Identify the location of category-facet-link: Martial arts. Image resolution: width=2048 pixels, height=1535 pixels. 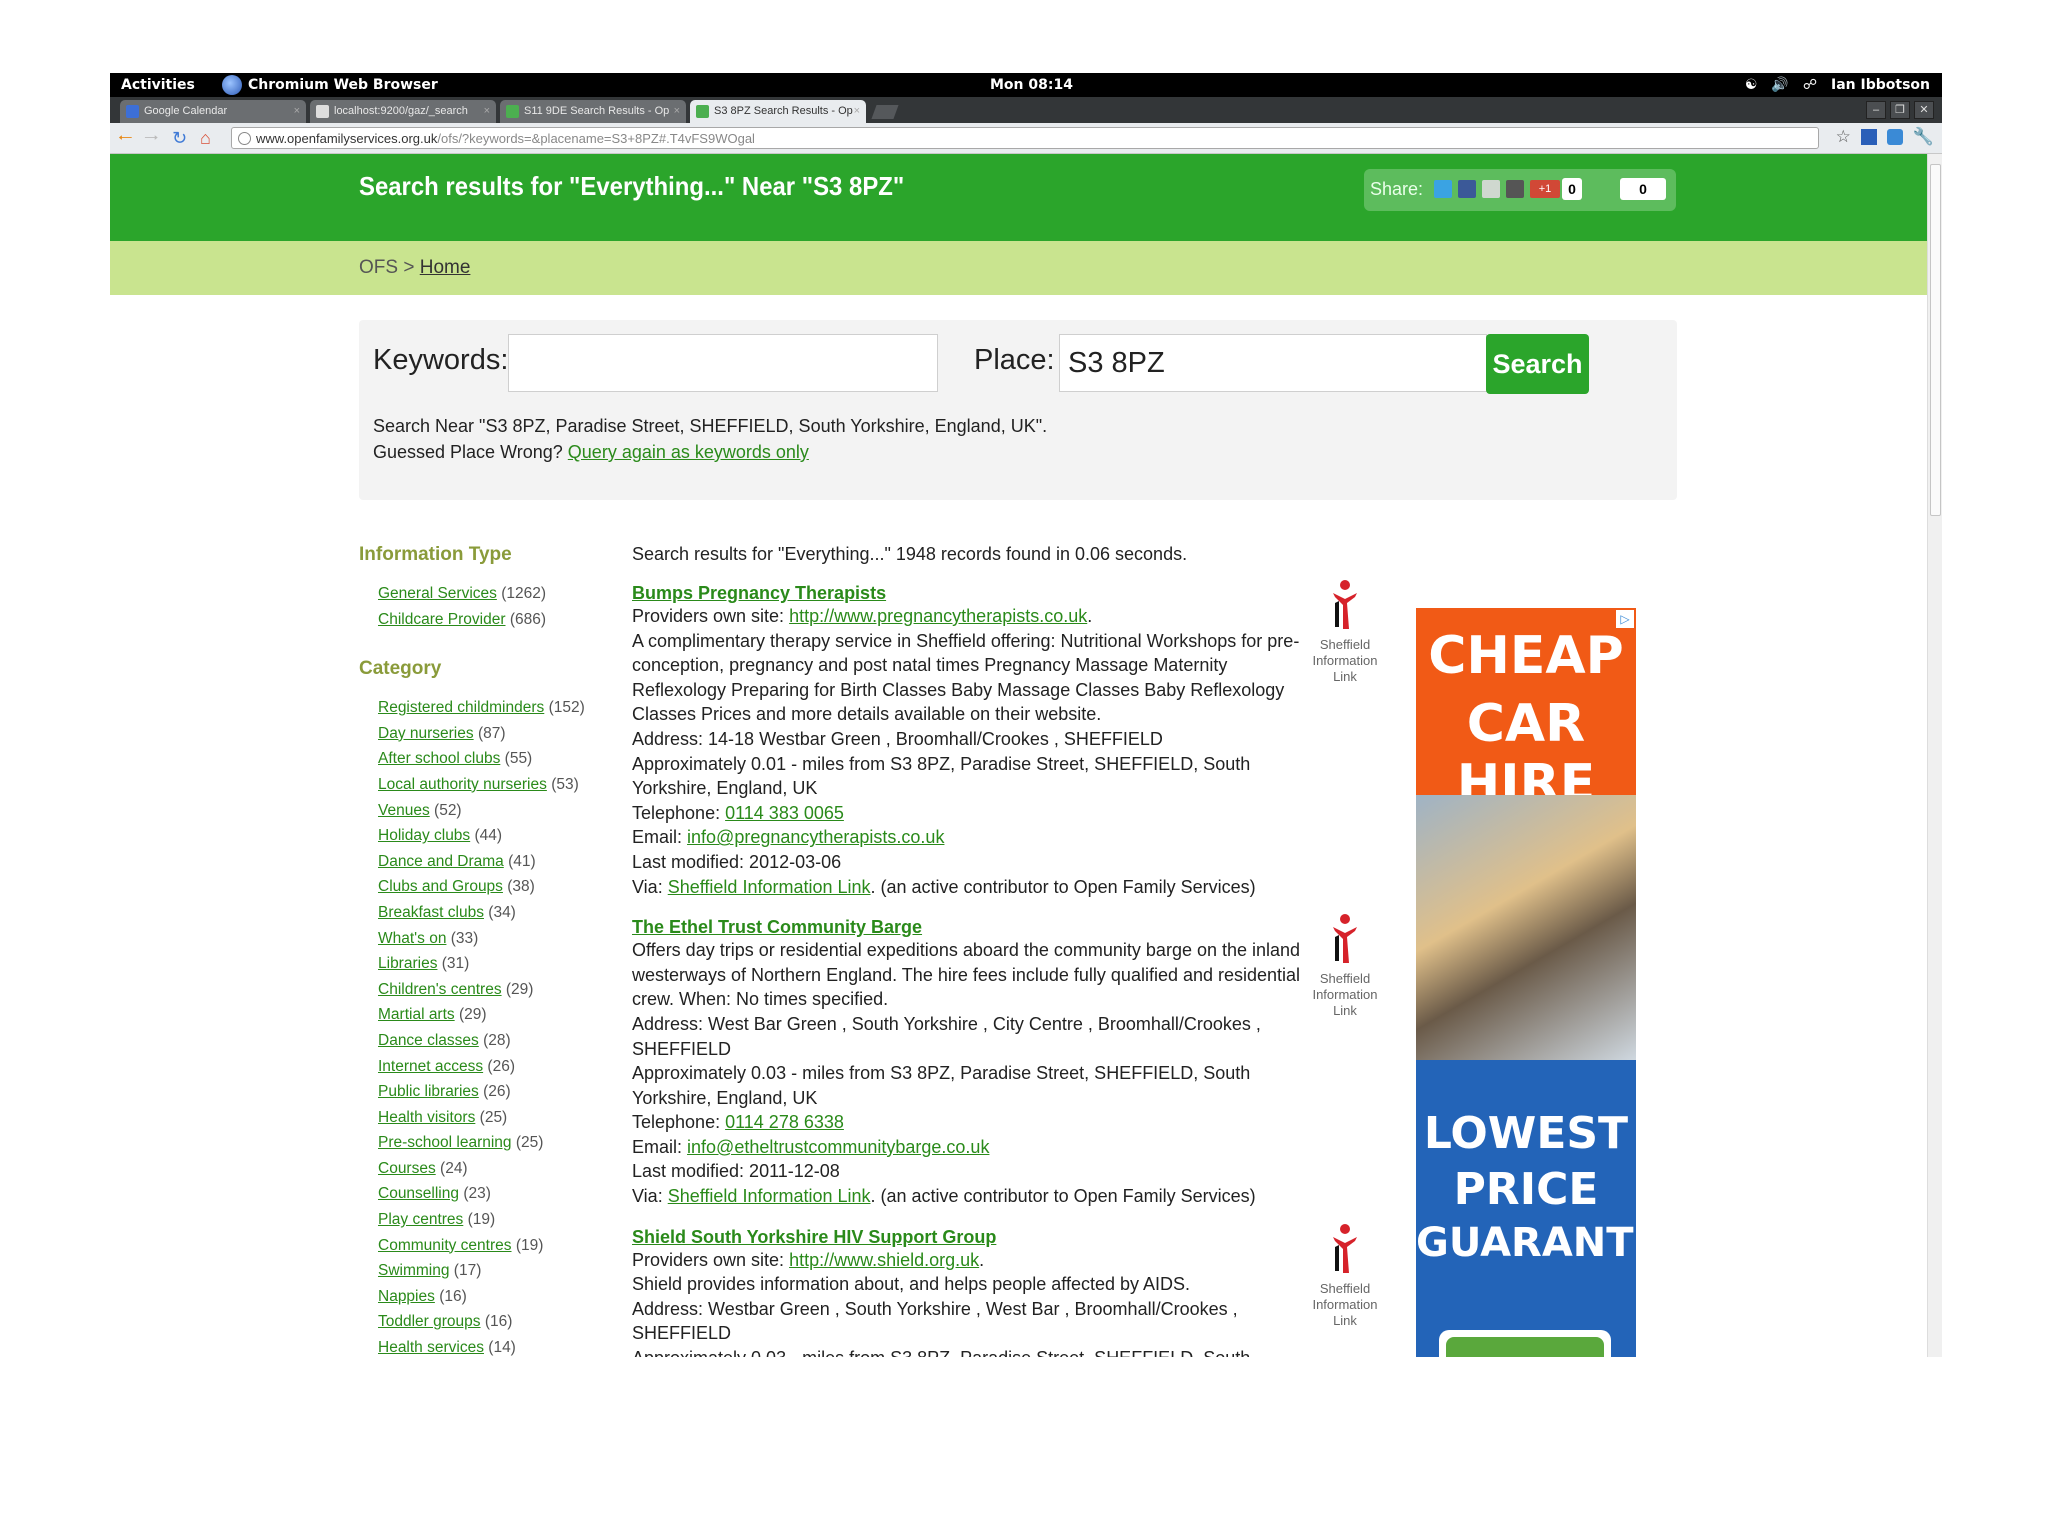
(416, 1014).